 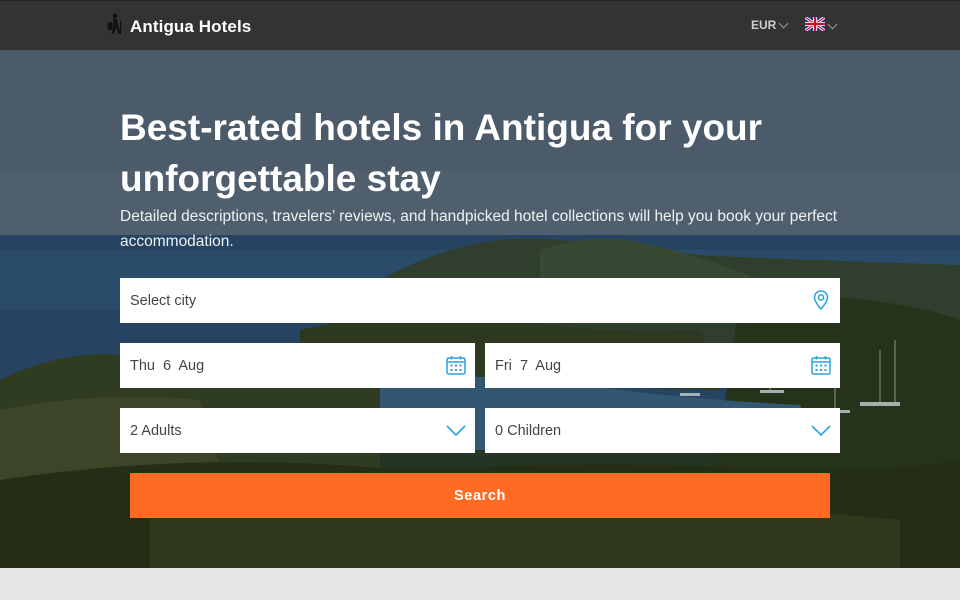 I want to click on children-value: 0 Children, so click(x=528, y=430).